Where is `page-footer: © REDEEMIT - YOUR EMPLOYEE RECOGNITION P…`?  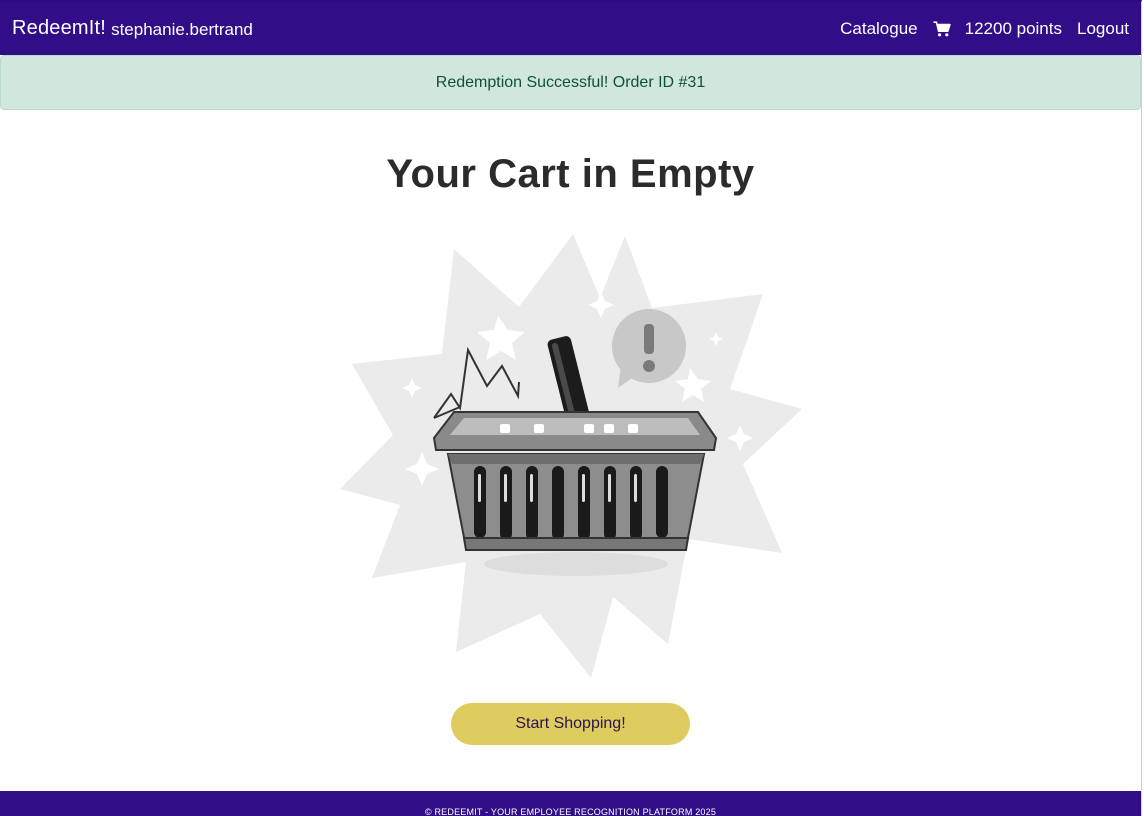 page-footer: © REDEEMIT - YOUR EMPLOYEE RECOGNITION P… is located at coordinates (570, 803).